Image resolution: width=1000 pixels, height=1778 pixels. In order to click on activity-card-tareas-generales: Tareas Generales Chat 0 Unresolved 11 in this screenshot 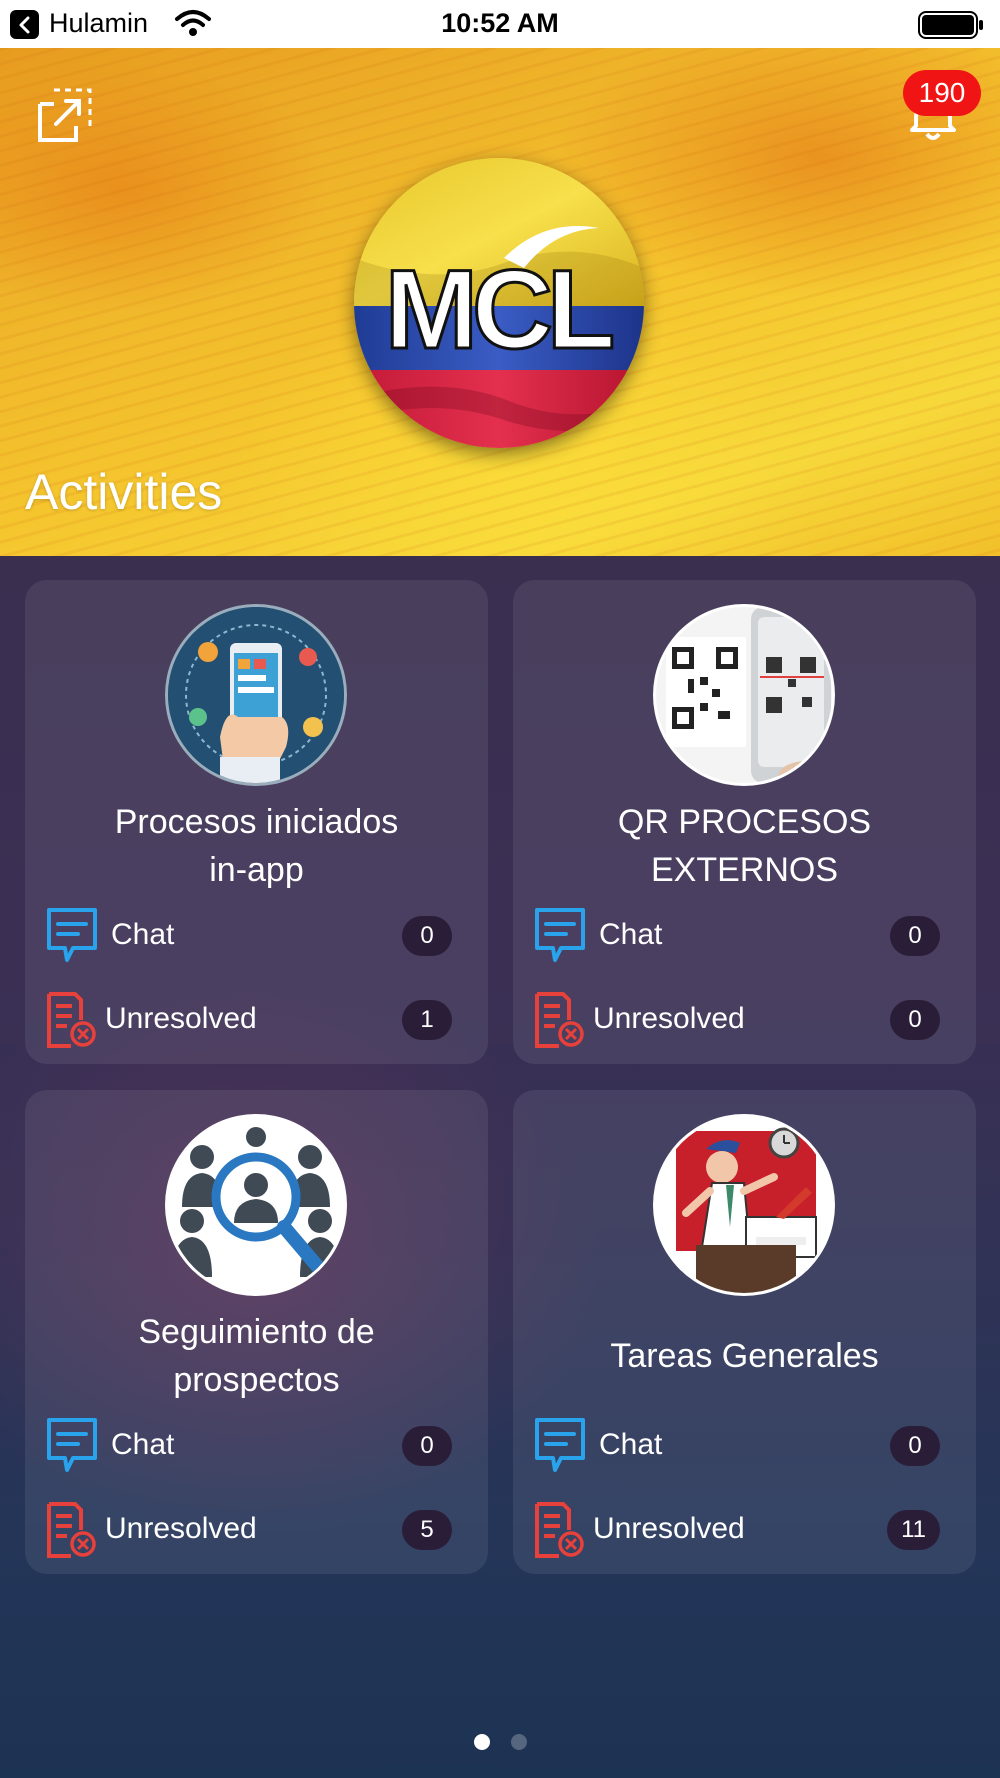, I will do `click(744, 1332)`.